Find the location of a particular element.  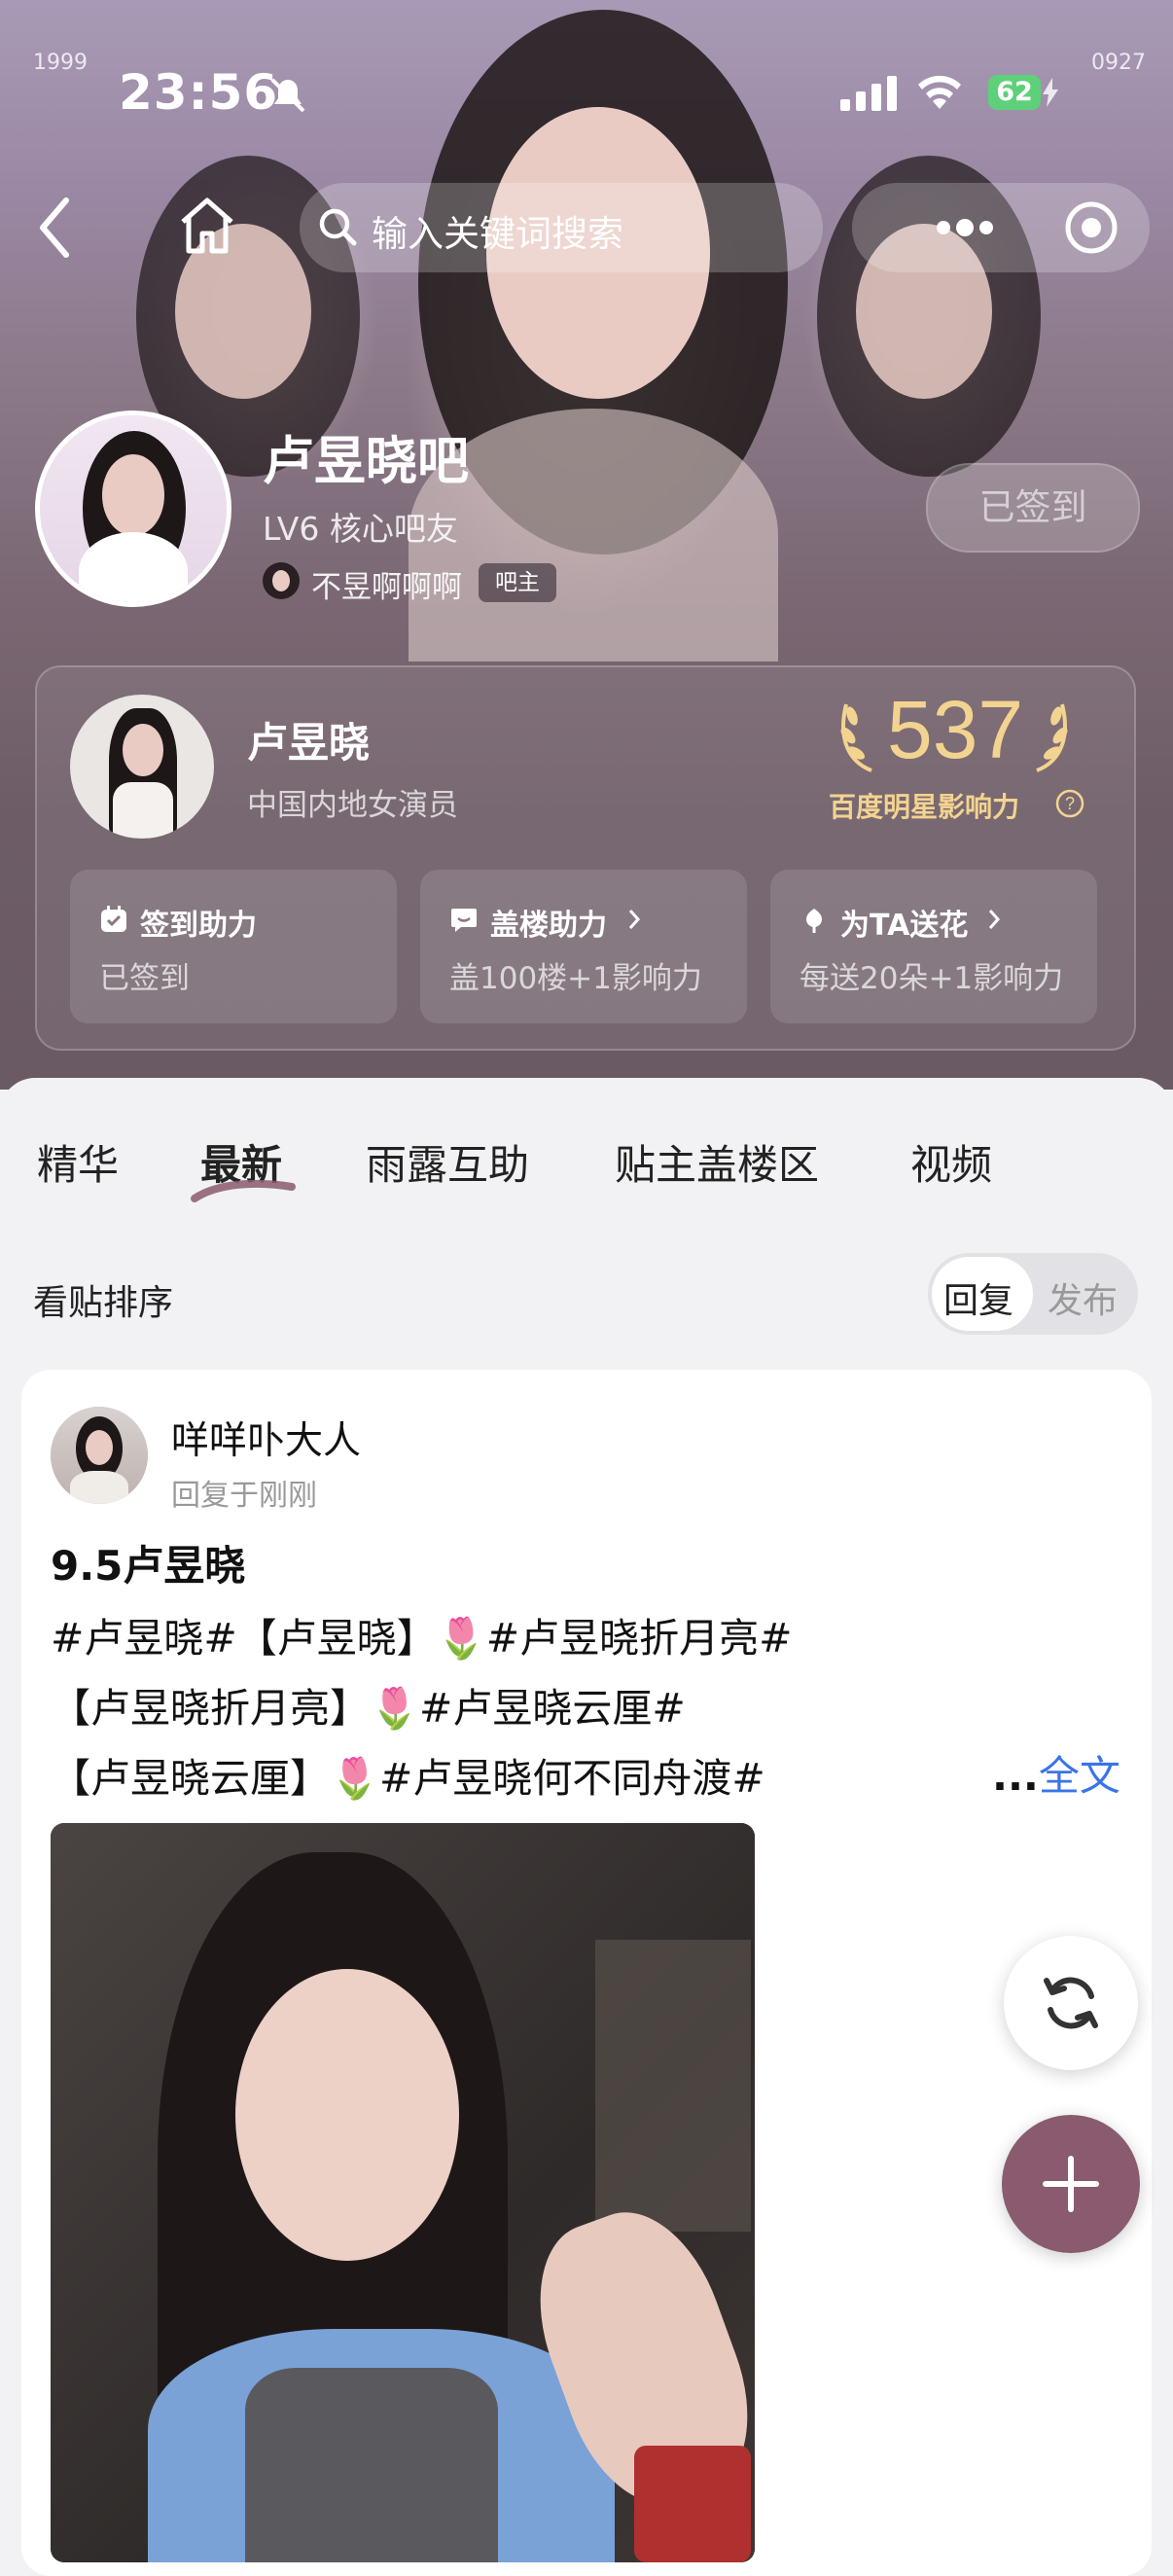

influence-score: 537 is located at coordinates (955, 729).